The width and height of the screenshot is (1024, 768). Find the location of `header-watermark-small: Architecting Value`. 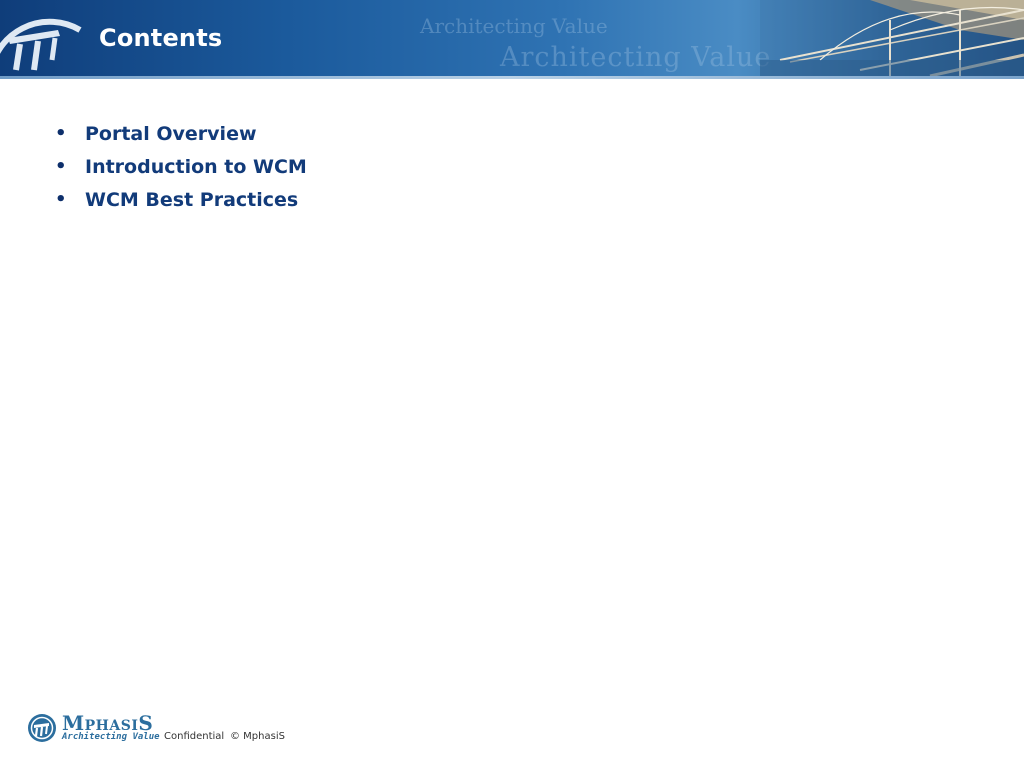

header-watermark-small: Architecting Value is located at coordinates (514, 26).